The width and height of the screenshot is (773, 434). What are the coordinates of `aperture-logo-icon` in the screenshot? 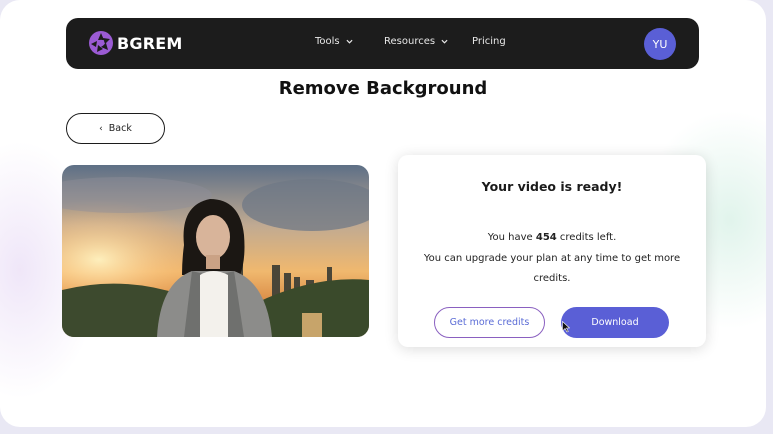 It's located at (101, 43).